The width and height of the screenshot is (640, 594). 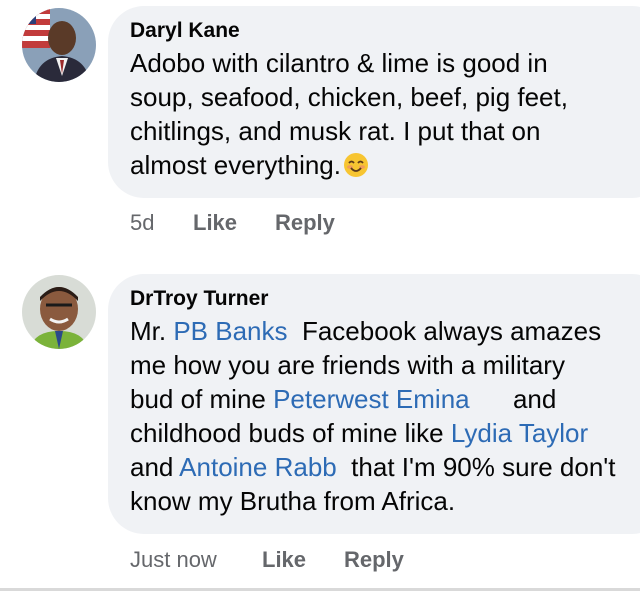 What do you see at coordinates (444, 331) in the screenshot?
I see `comment-text-fragment: Facebook always amazes` at bounding box center [444, 331].